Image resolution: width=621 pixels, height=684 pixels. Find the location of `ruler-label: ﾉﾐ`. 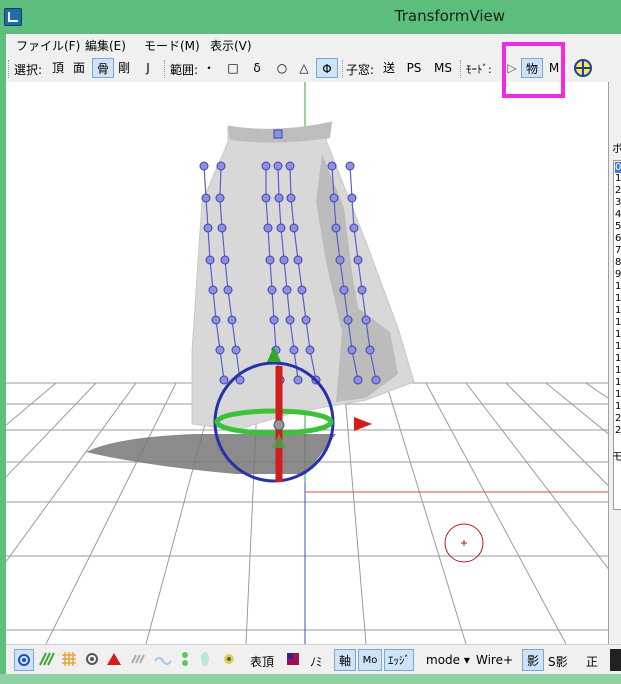

ruler-label: ﾉﾐ is located at coordinates (316, 661).